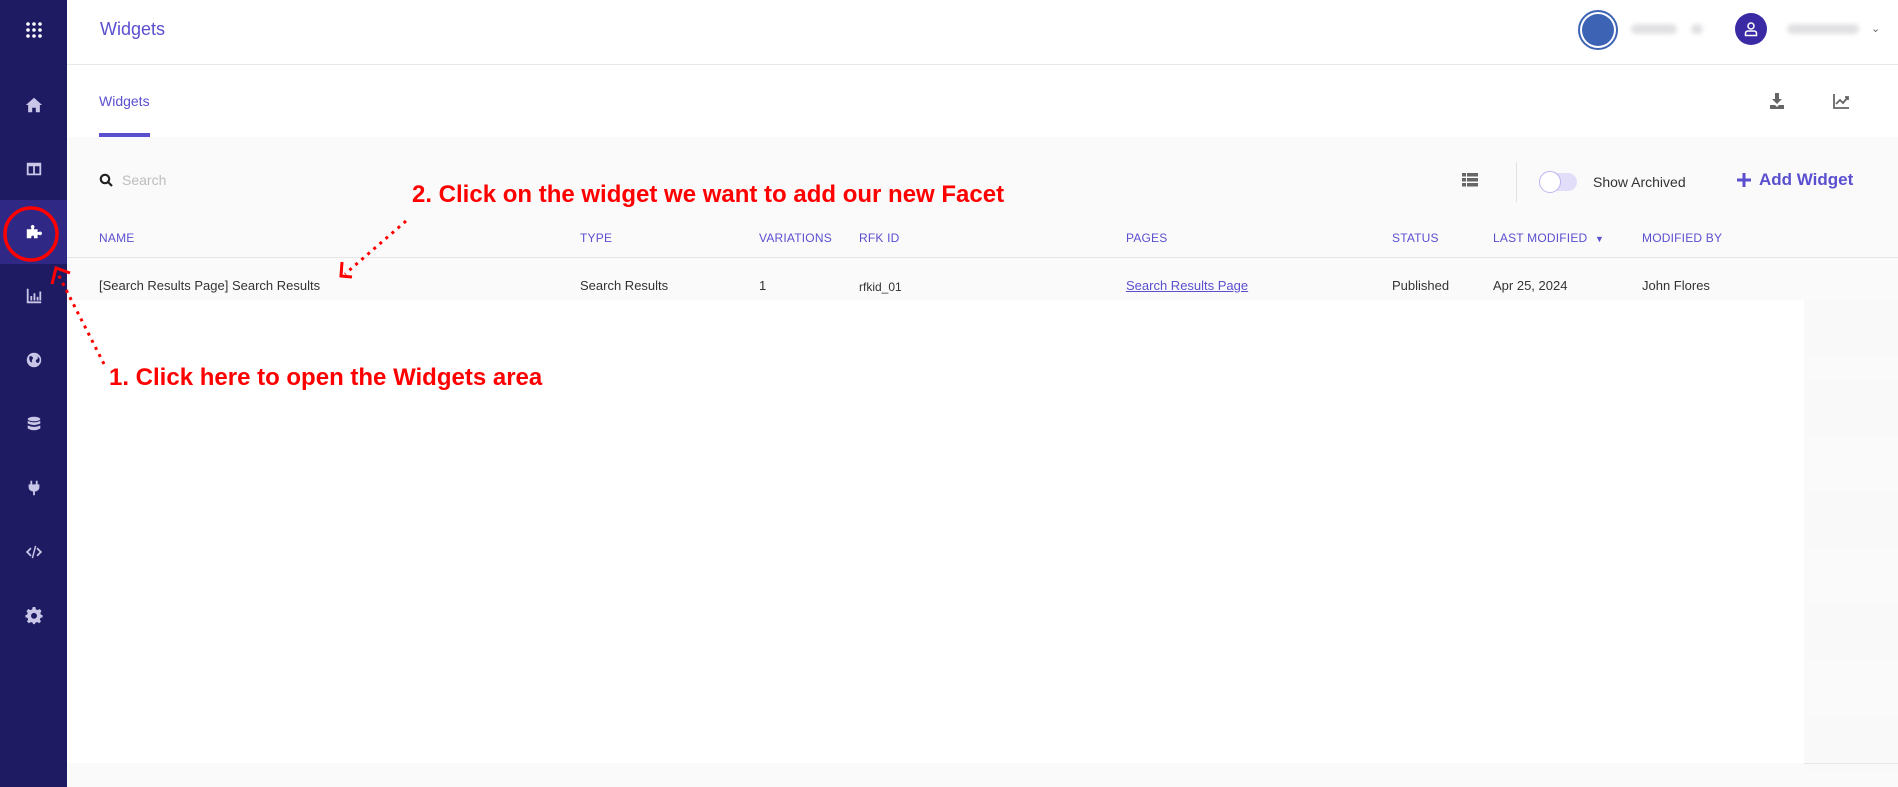 This screenshot has height=787, width=1898. What do you see at coordinates (106, 180) in the screenshot?
I see `search-icon` at bounding box center [106, 180].